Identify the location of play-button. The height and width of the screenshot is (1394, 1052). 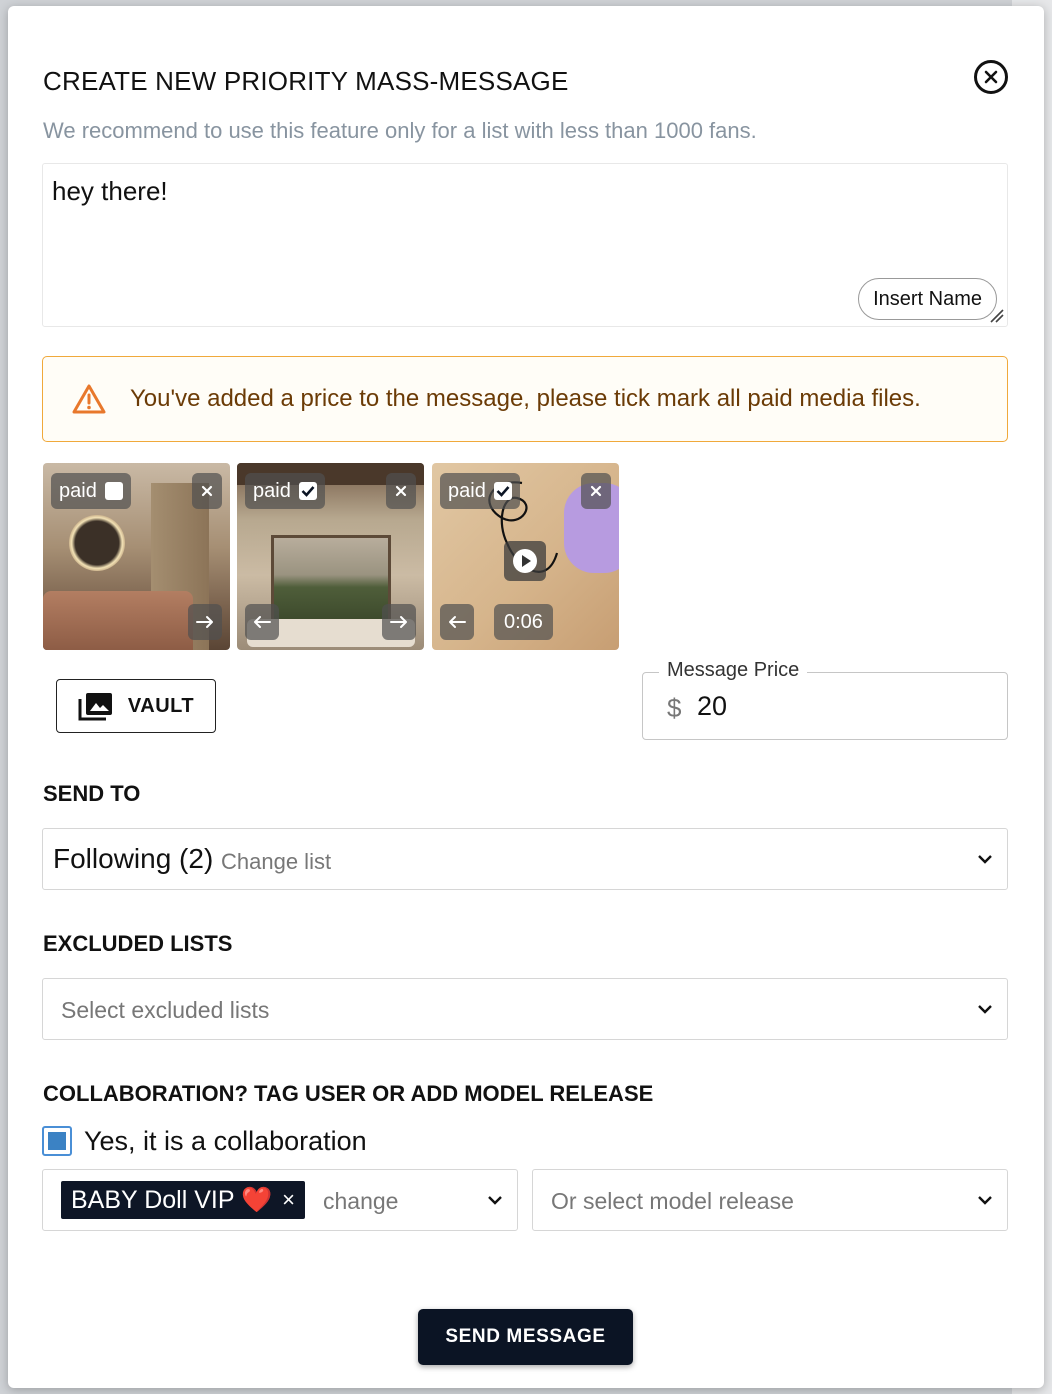
(525, 561).